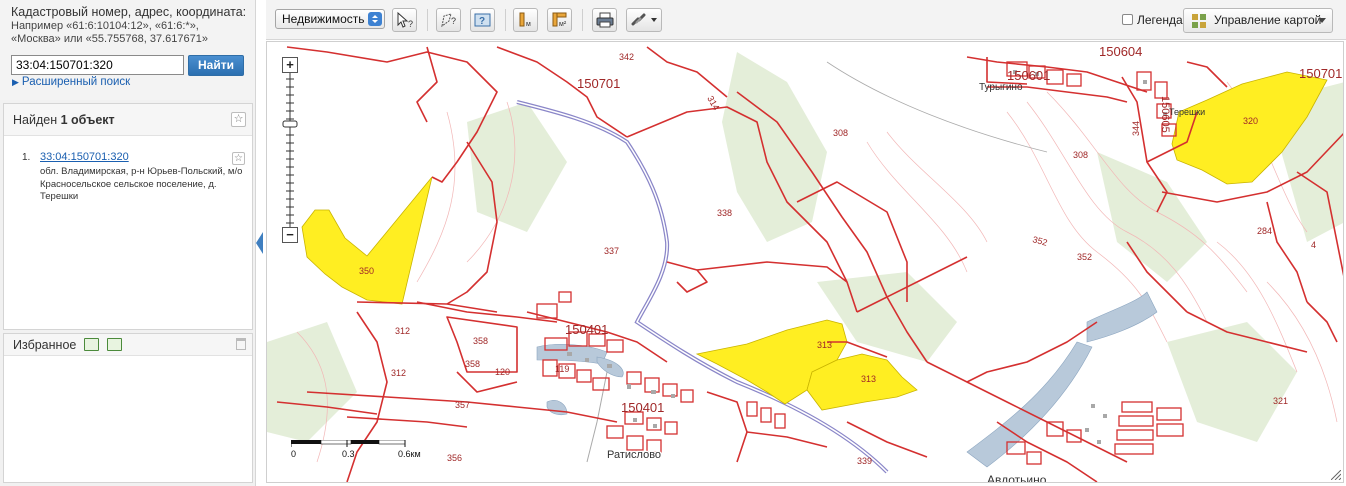 The height and width of the screenshot is (486, 1346). I want to click on search-input, so click(97, 65).